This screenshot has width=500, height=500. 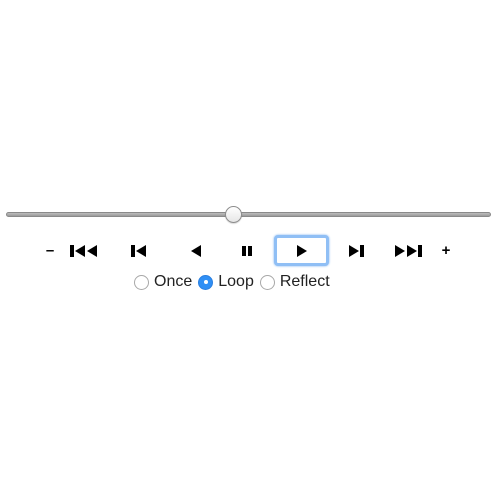 I want to click on step-back-icon, so click(x=138, y=250).